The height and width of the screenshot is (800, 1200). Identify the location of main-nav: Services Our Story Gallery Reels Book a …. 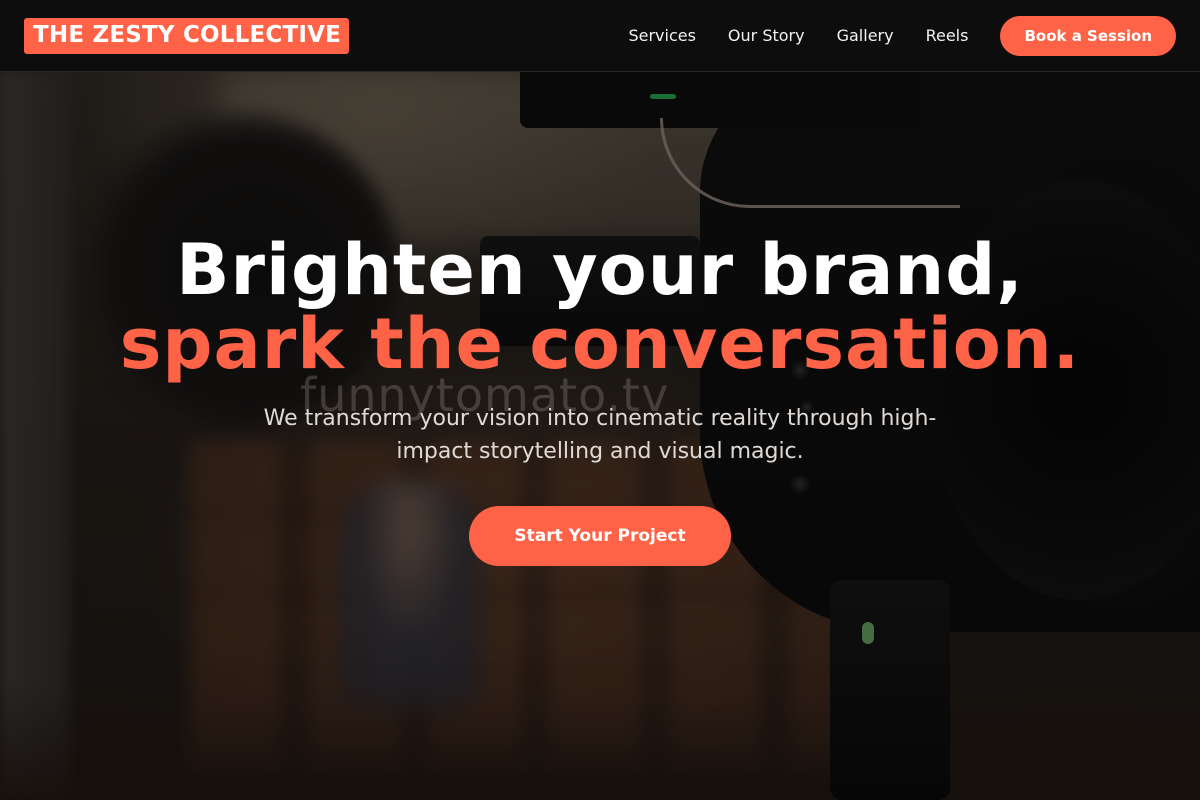
(902, 35).